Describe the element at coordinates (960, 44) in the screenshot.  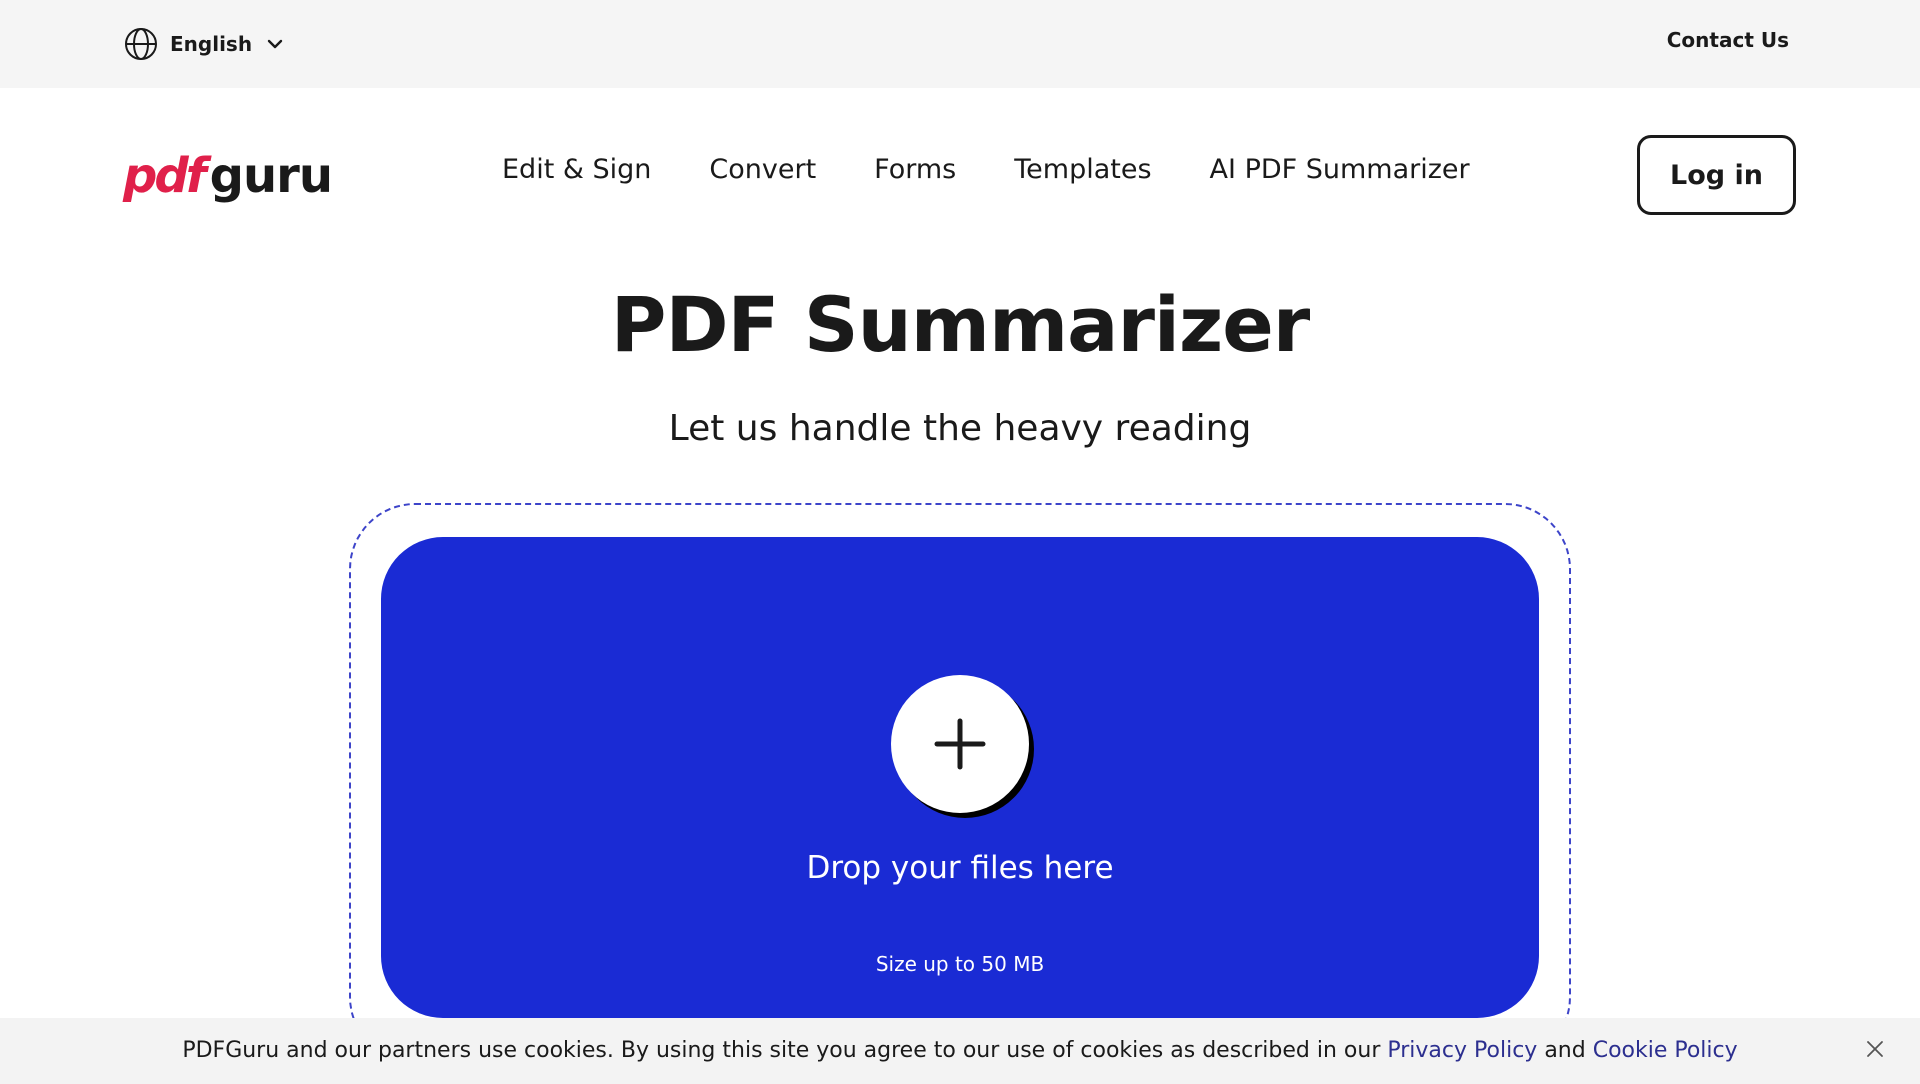
I see `top-bar: English Contact Us` at that location.